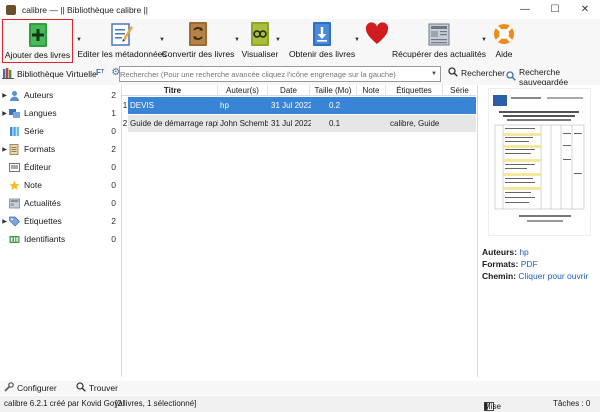  What do you see at coordinates (61, 113) in the screenshot?
I see `sidebar-item-languages: ▶ Langues 1` at bounding box center [61, 113].